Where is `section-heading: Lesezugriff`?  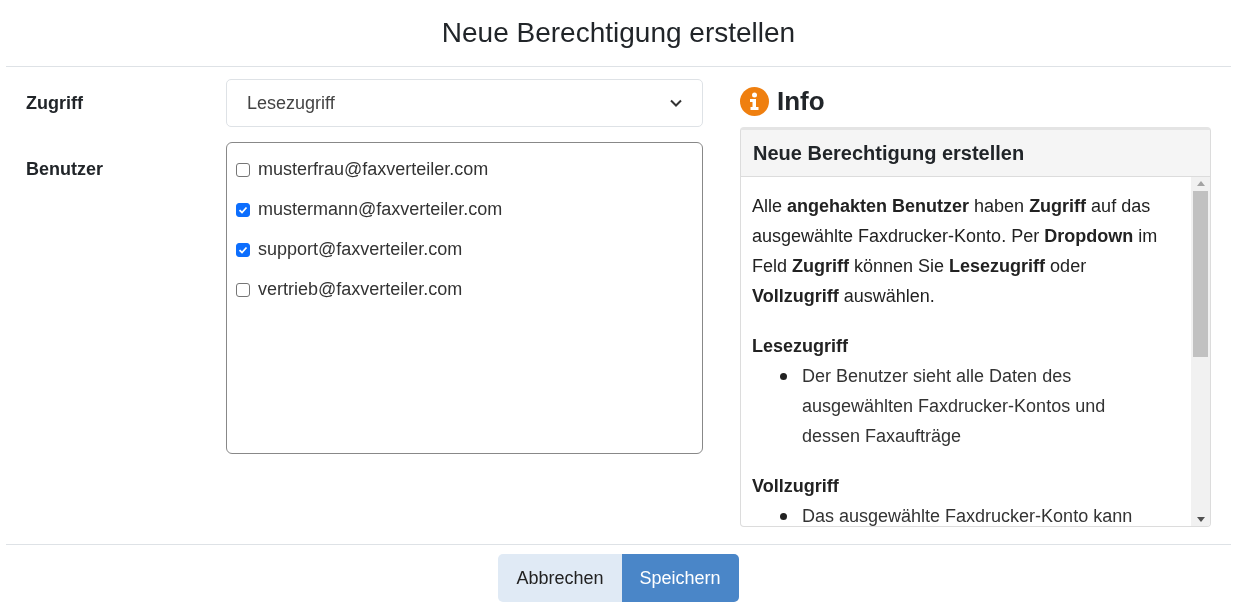
section-heading: Lesezugriff is located at coordinates (800, 346).